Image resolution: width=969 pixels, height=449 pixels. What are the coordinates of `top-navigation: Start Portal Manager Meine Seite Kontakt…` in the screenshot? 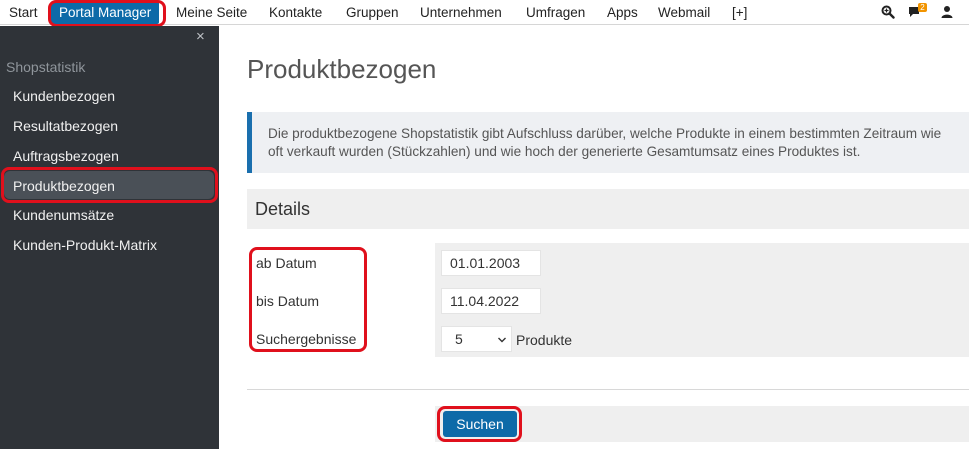 It's located at (484, 12).